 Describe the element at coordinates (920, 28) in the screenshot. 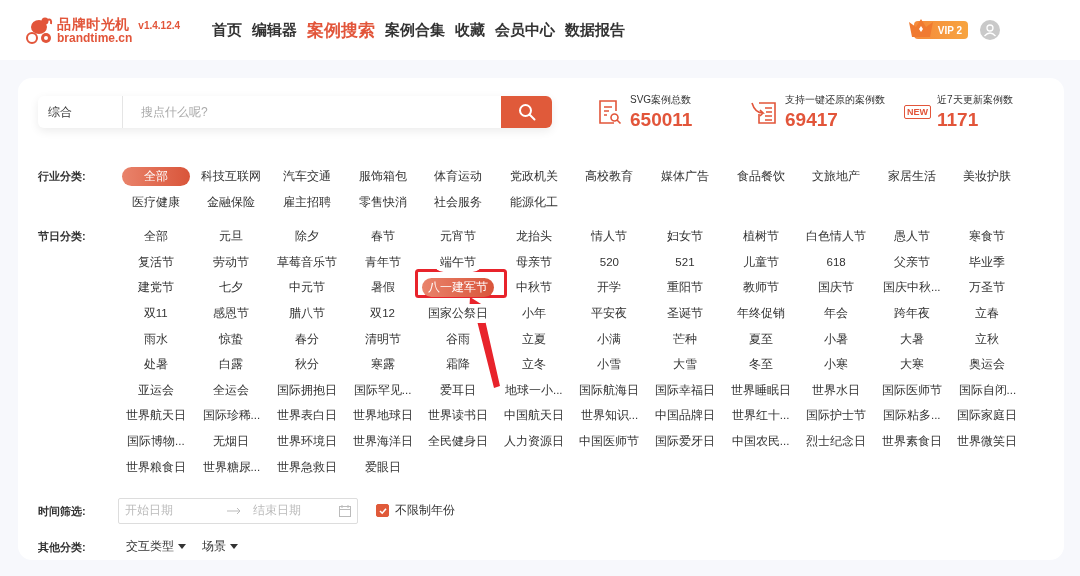

I see `crown-icon` at that location.